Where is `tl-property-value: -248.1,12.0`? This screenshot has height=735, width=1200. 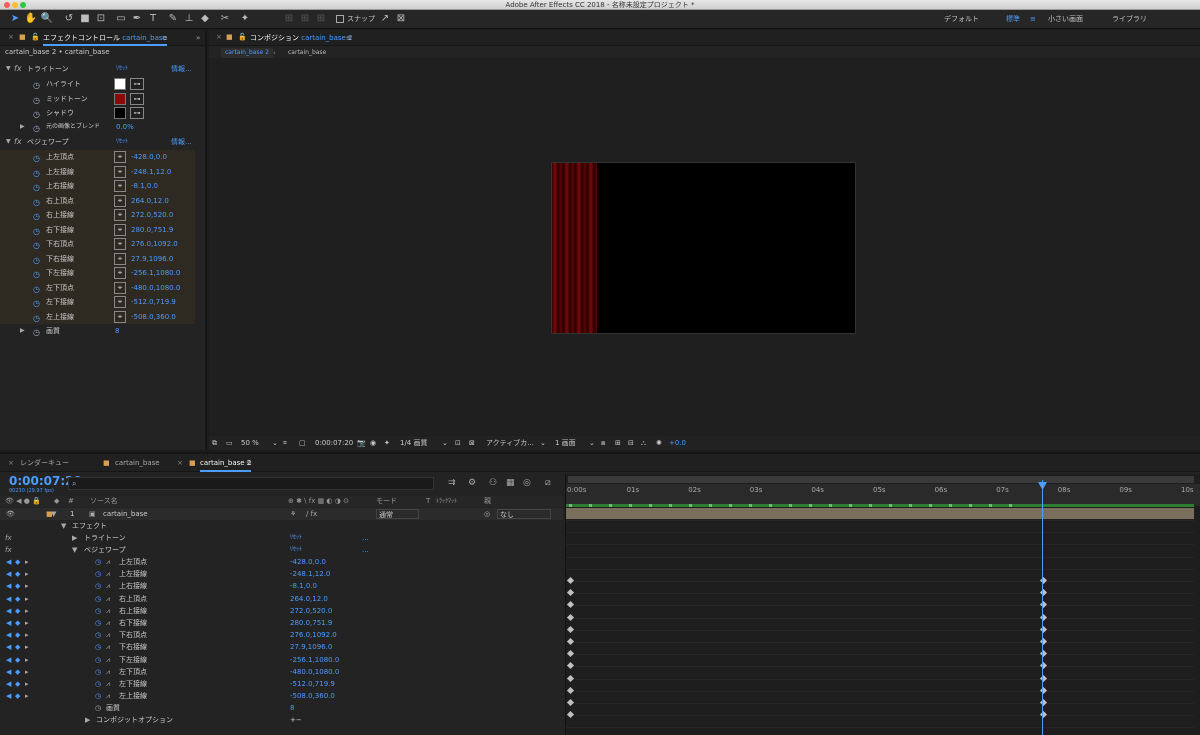 tl-property-value: -248.1,12.0 is located at coordinates (310, 574).